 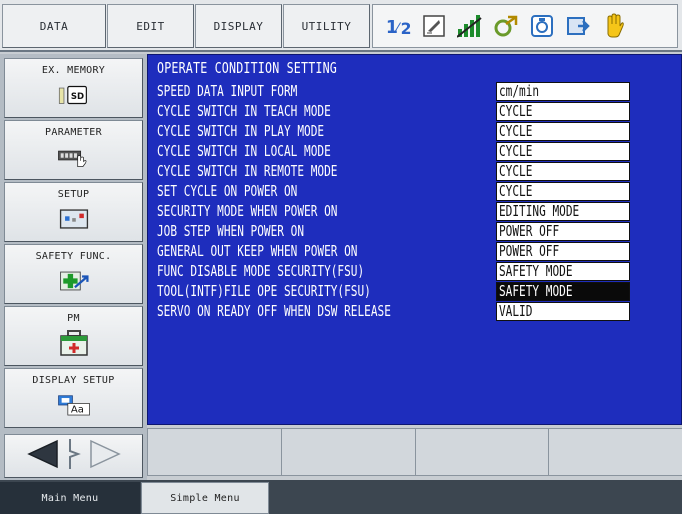 What do you see at coordinates (231, 231) in the screenshot?
I see `setting-label: JOB STEP WHEN POWER ON` at bounding box center [231, 231].